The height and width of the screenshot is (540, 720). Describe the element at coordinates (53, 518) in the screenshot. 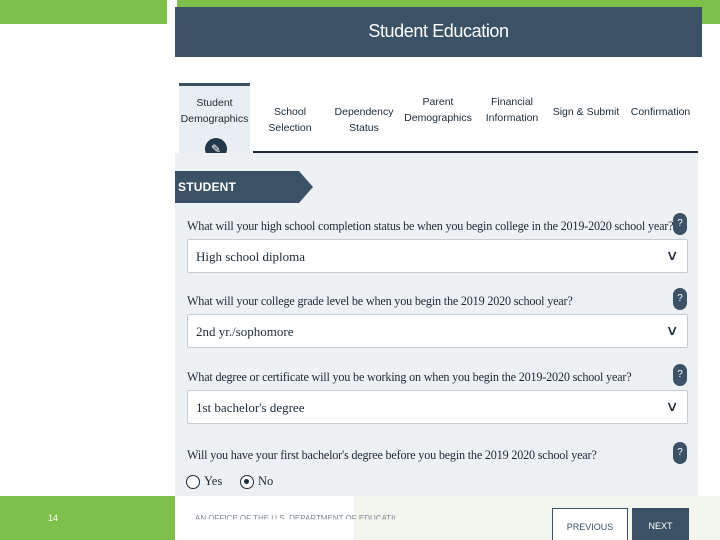

I see `page-number: 14` at that location.